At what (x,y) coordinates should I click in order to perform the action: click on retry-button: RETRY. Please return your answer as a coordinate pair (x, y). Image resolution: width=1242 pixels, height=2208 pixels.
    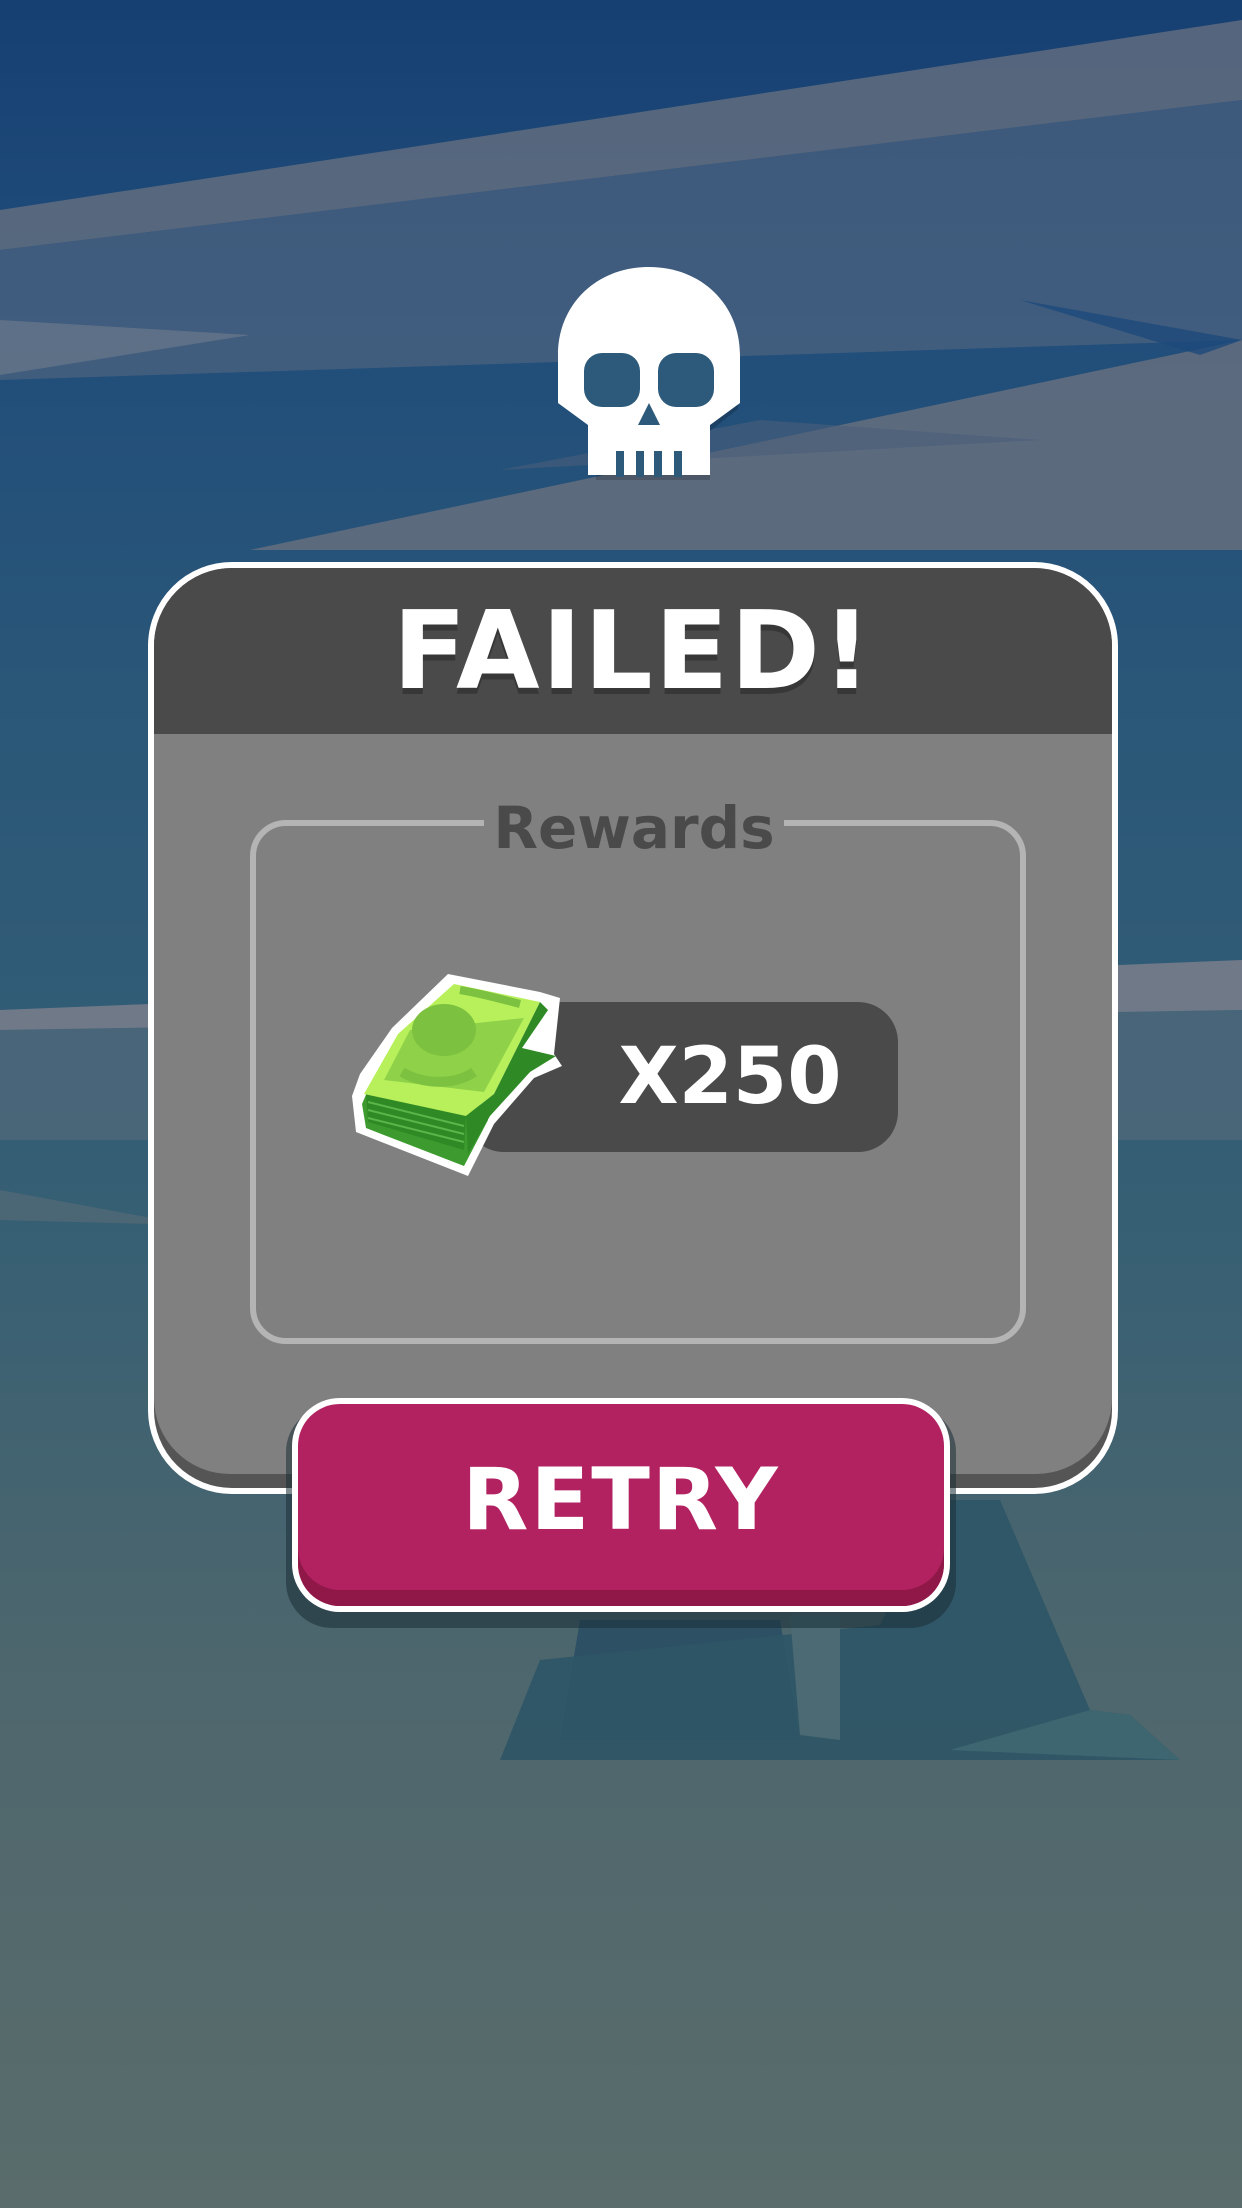
    Looking at the image, I should click on (621, 1505).